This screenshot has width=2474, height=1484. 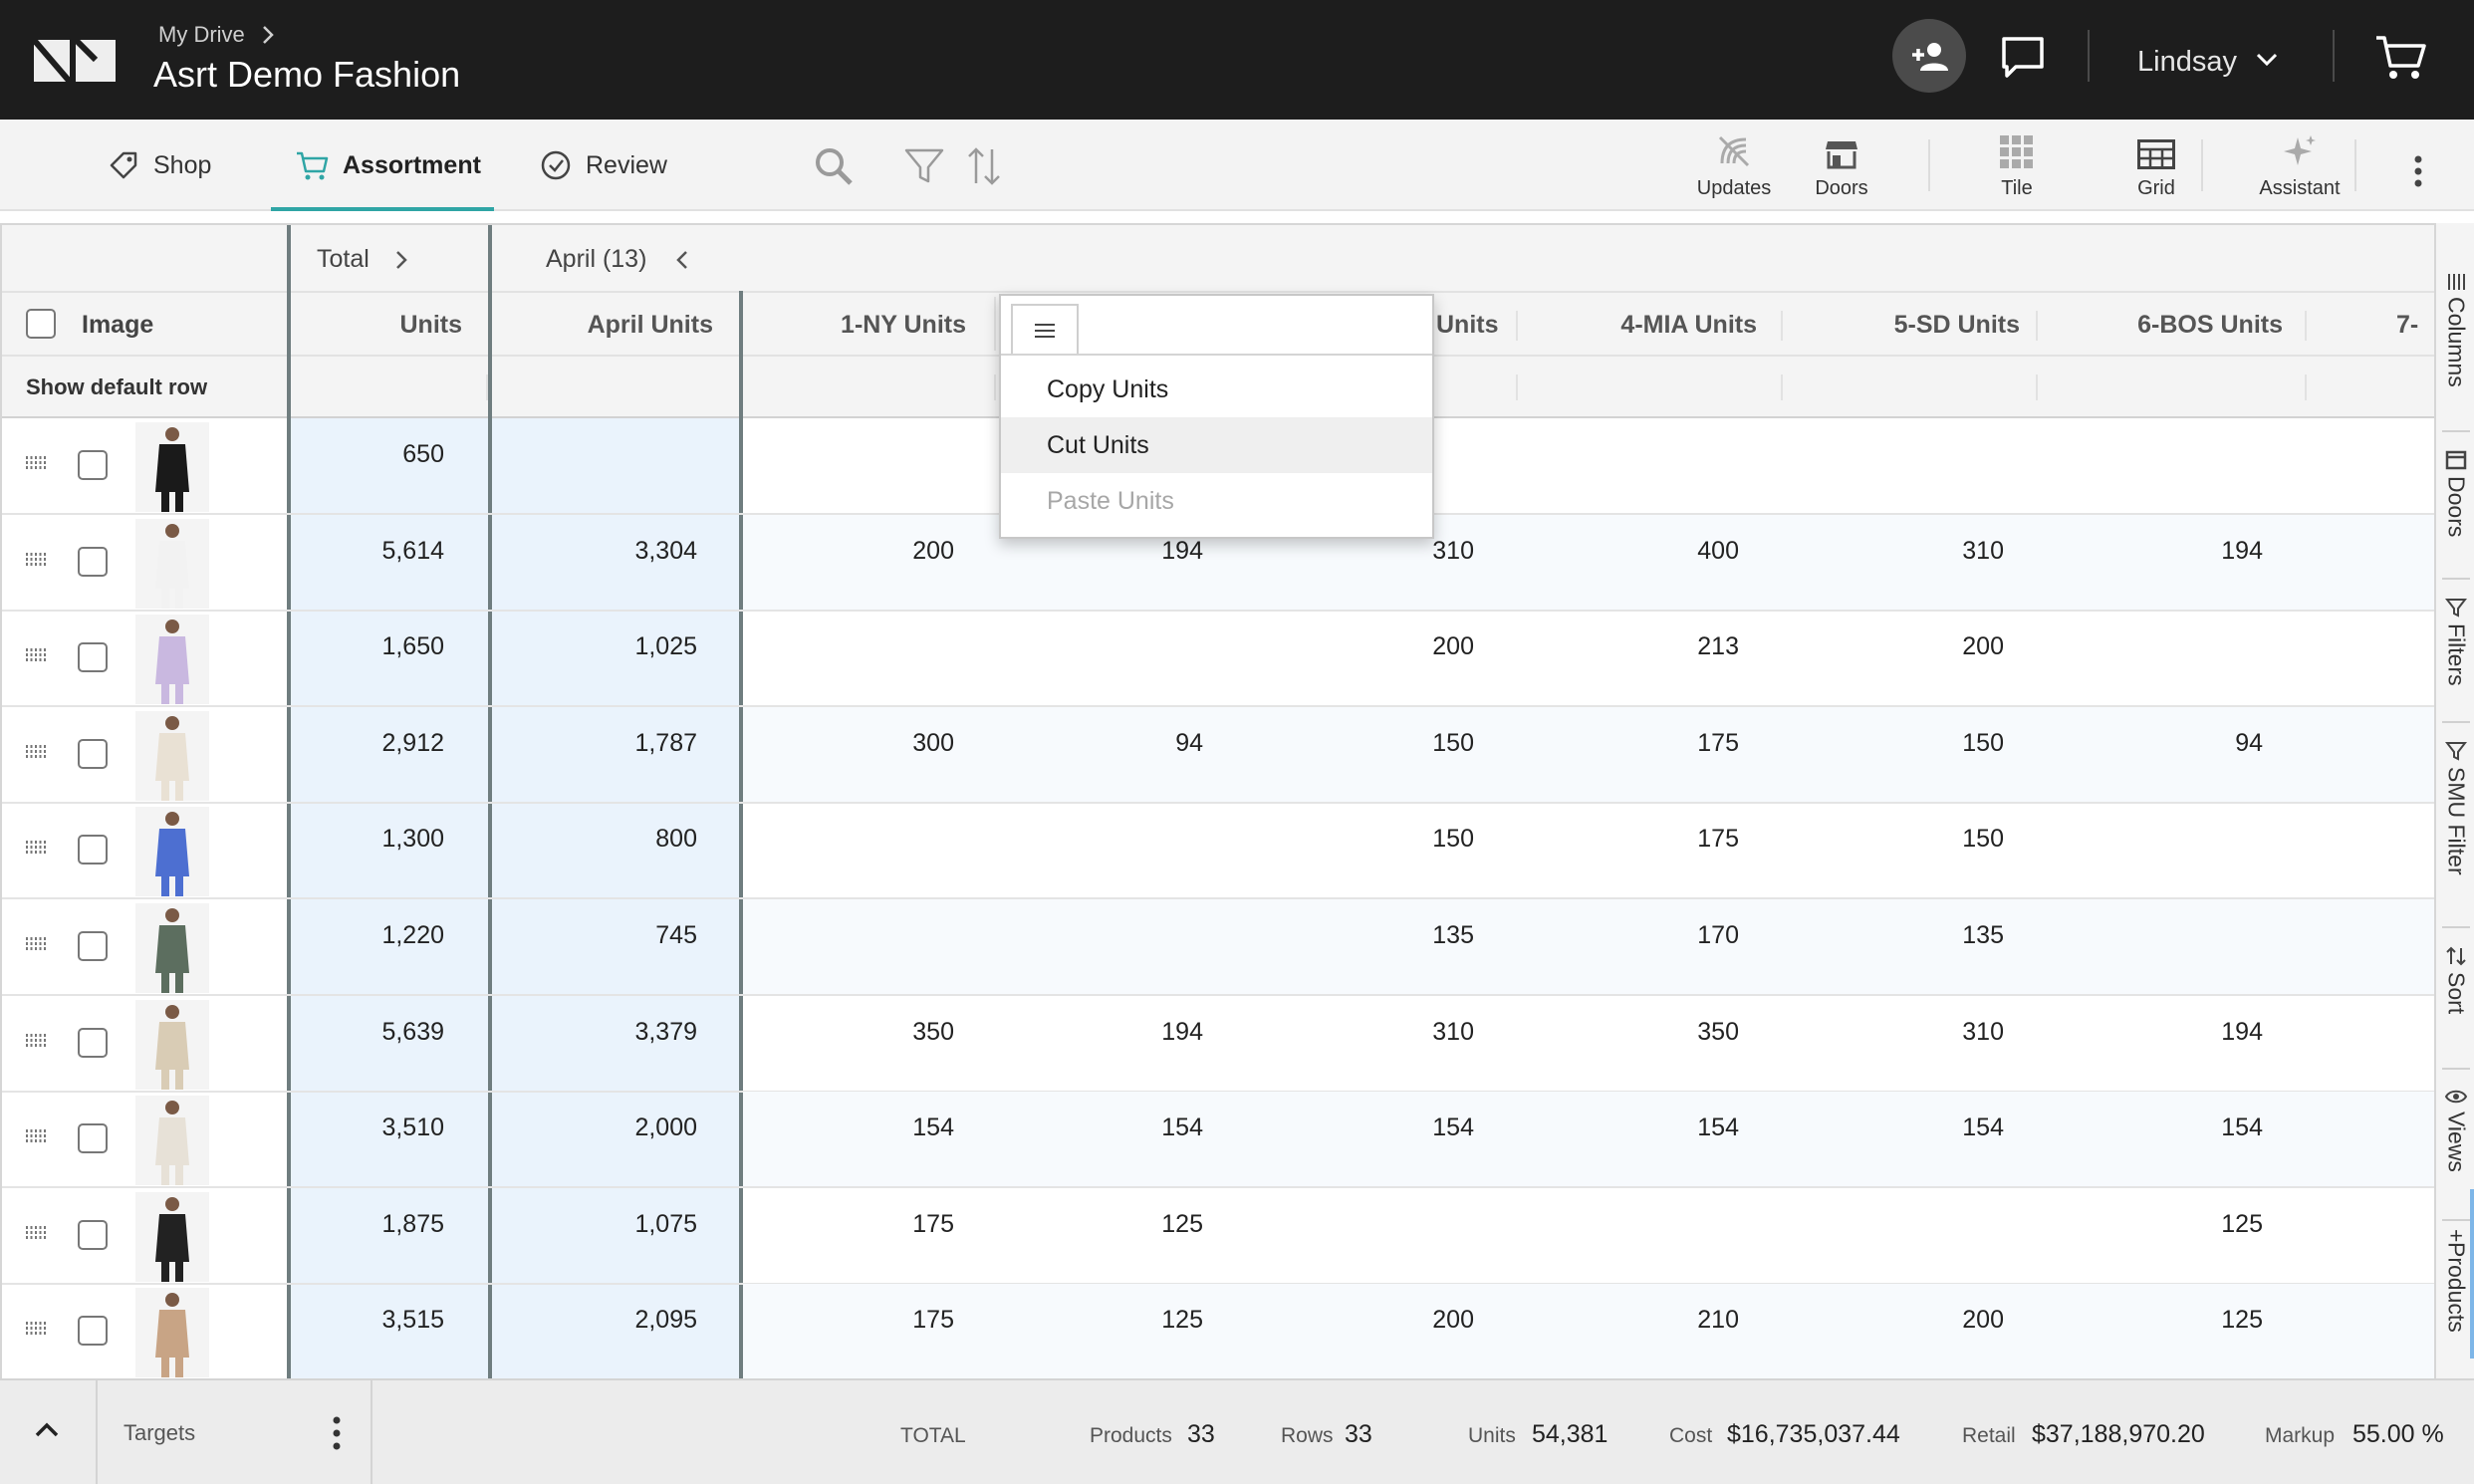 I want to click on cell-sd-units: 150, so click(x=1893, y=839).